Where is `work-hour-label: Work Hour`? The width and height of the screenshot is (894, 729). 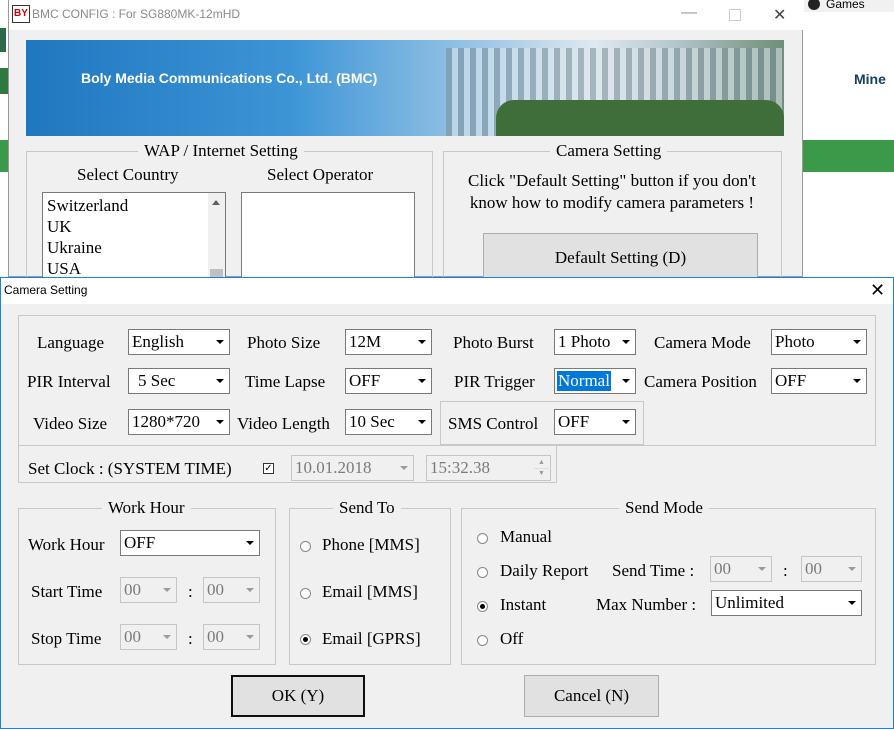 work-hour-label: Work Hour is located at coordinates (66, 544).